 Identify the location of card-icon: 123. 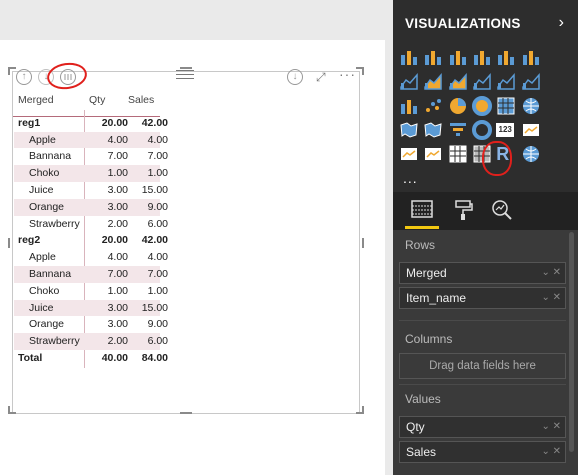
(506, 130).